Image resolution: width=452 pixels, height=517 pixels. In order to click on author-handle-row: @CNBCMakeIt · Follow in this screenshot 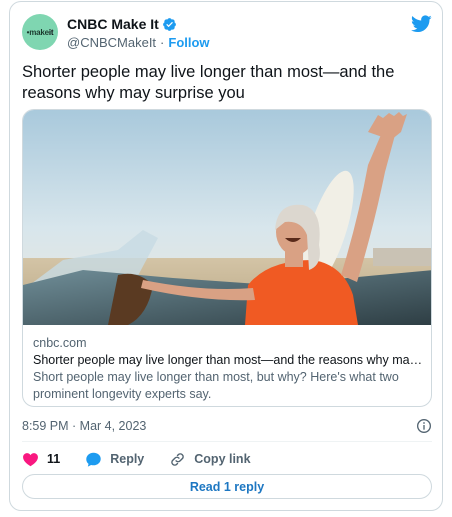, I will do `click(138, 42)`.